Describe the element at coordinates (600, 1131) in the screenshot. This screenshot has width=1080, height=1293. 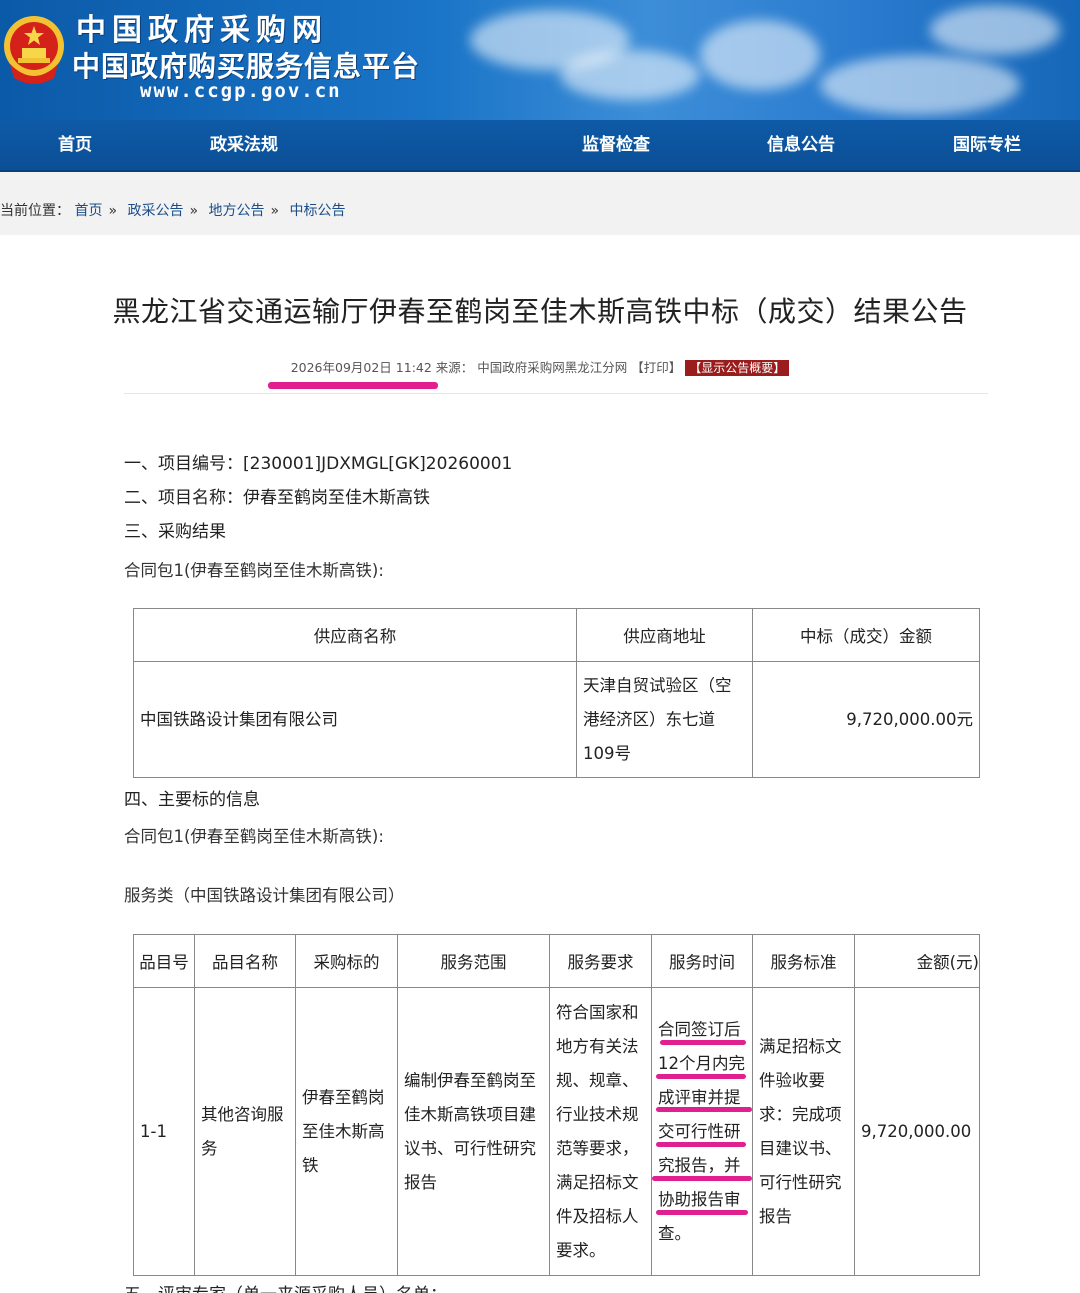
I see `service-requirements: 符合国家和地方有关法规、规章、行业技术规范等要求，满足招标文件及招标人要求。` at that location.